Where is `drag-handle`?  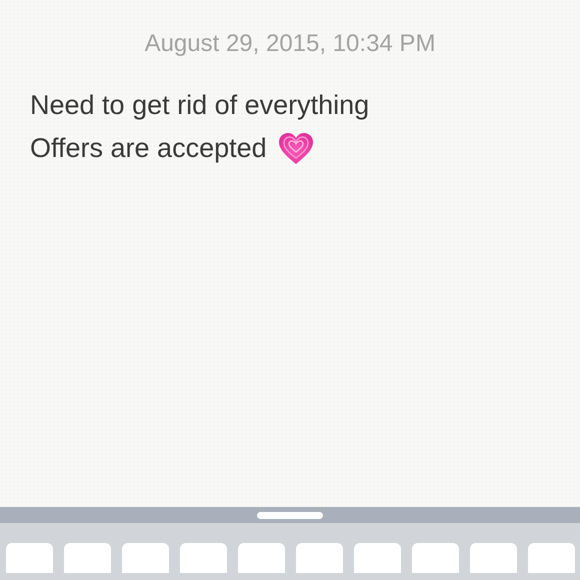 drag-handle is located at coordinates (290, 515).